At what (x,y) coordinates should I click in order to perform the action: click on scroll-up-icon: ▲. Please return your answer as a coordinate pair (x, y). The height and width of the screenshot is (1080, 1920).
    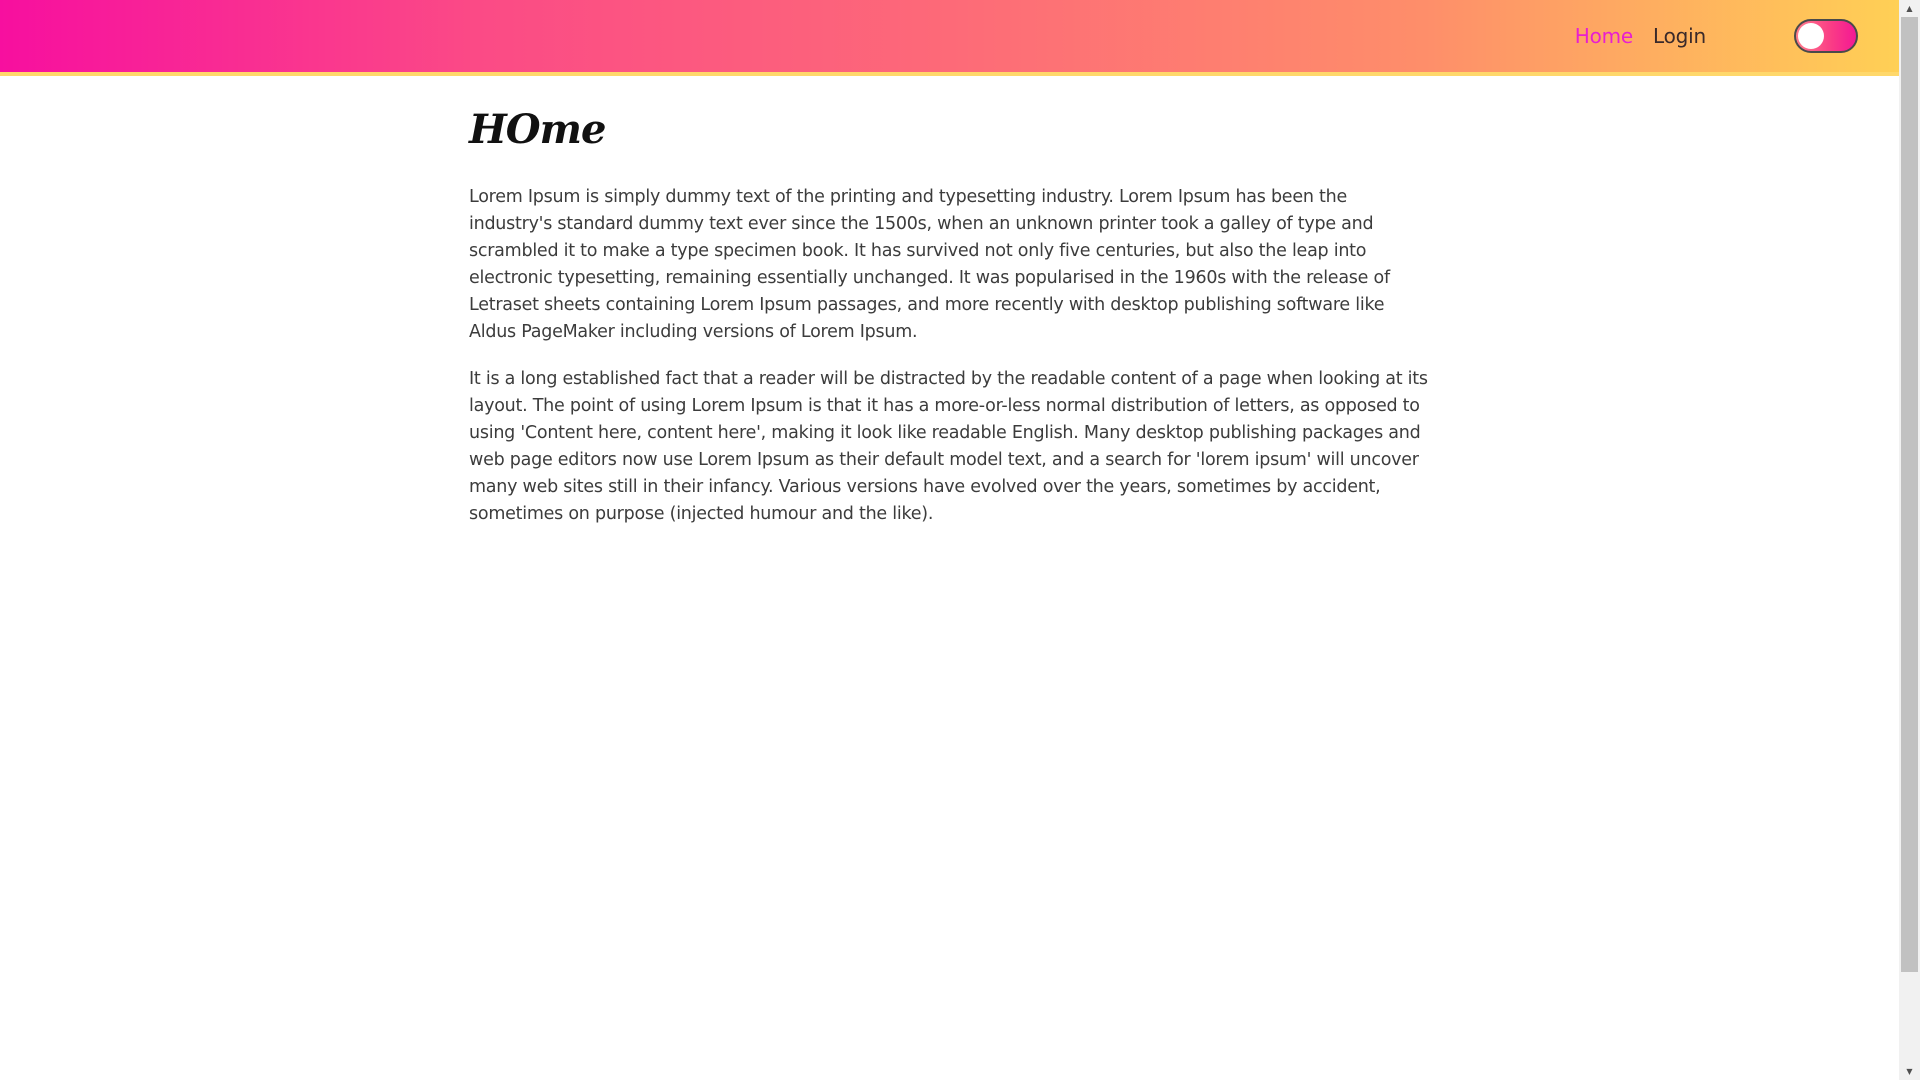
    Looking at the image, I should click on (1909, 8).